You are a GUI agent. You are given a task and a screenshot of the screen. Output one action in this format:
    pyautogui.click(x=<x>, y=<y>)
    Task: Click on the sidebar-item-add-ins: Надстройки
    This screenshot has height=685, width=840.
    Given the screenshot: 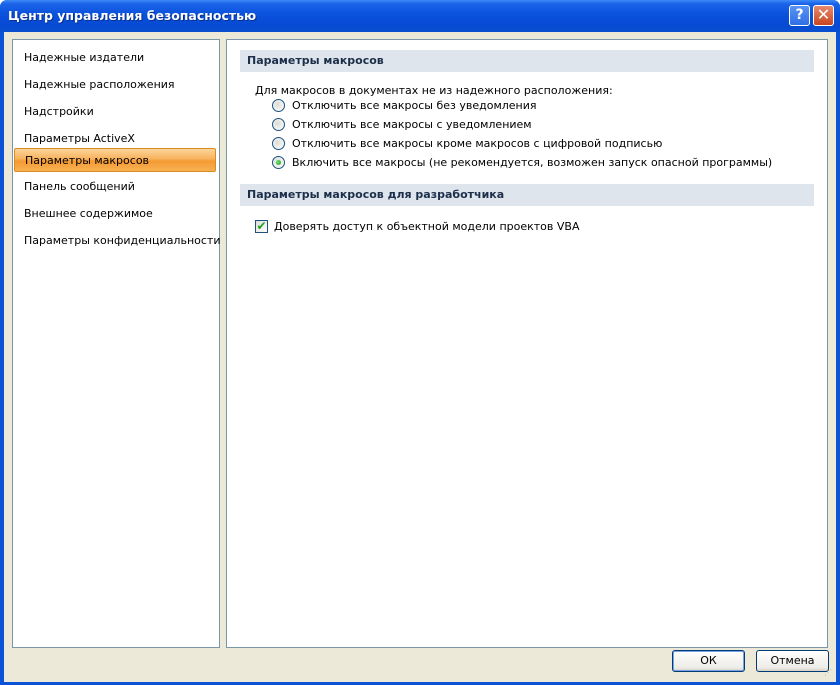 What is the action you would take?
    pyautogui.click(x=115, y=112)
    